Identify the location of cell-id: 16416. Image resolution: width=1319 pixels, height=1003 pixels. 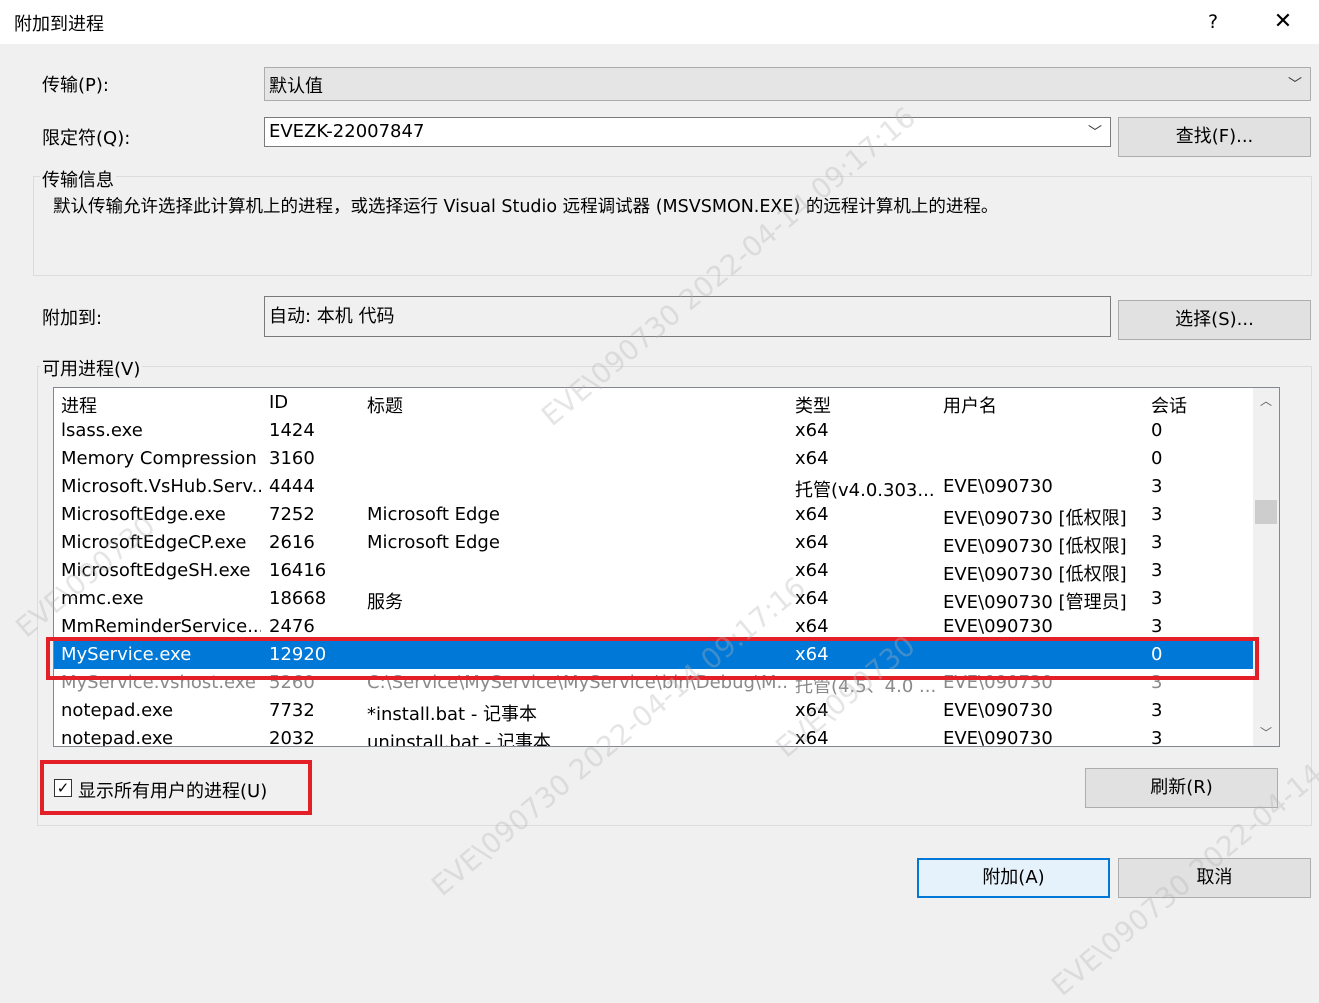
(298, 570).